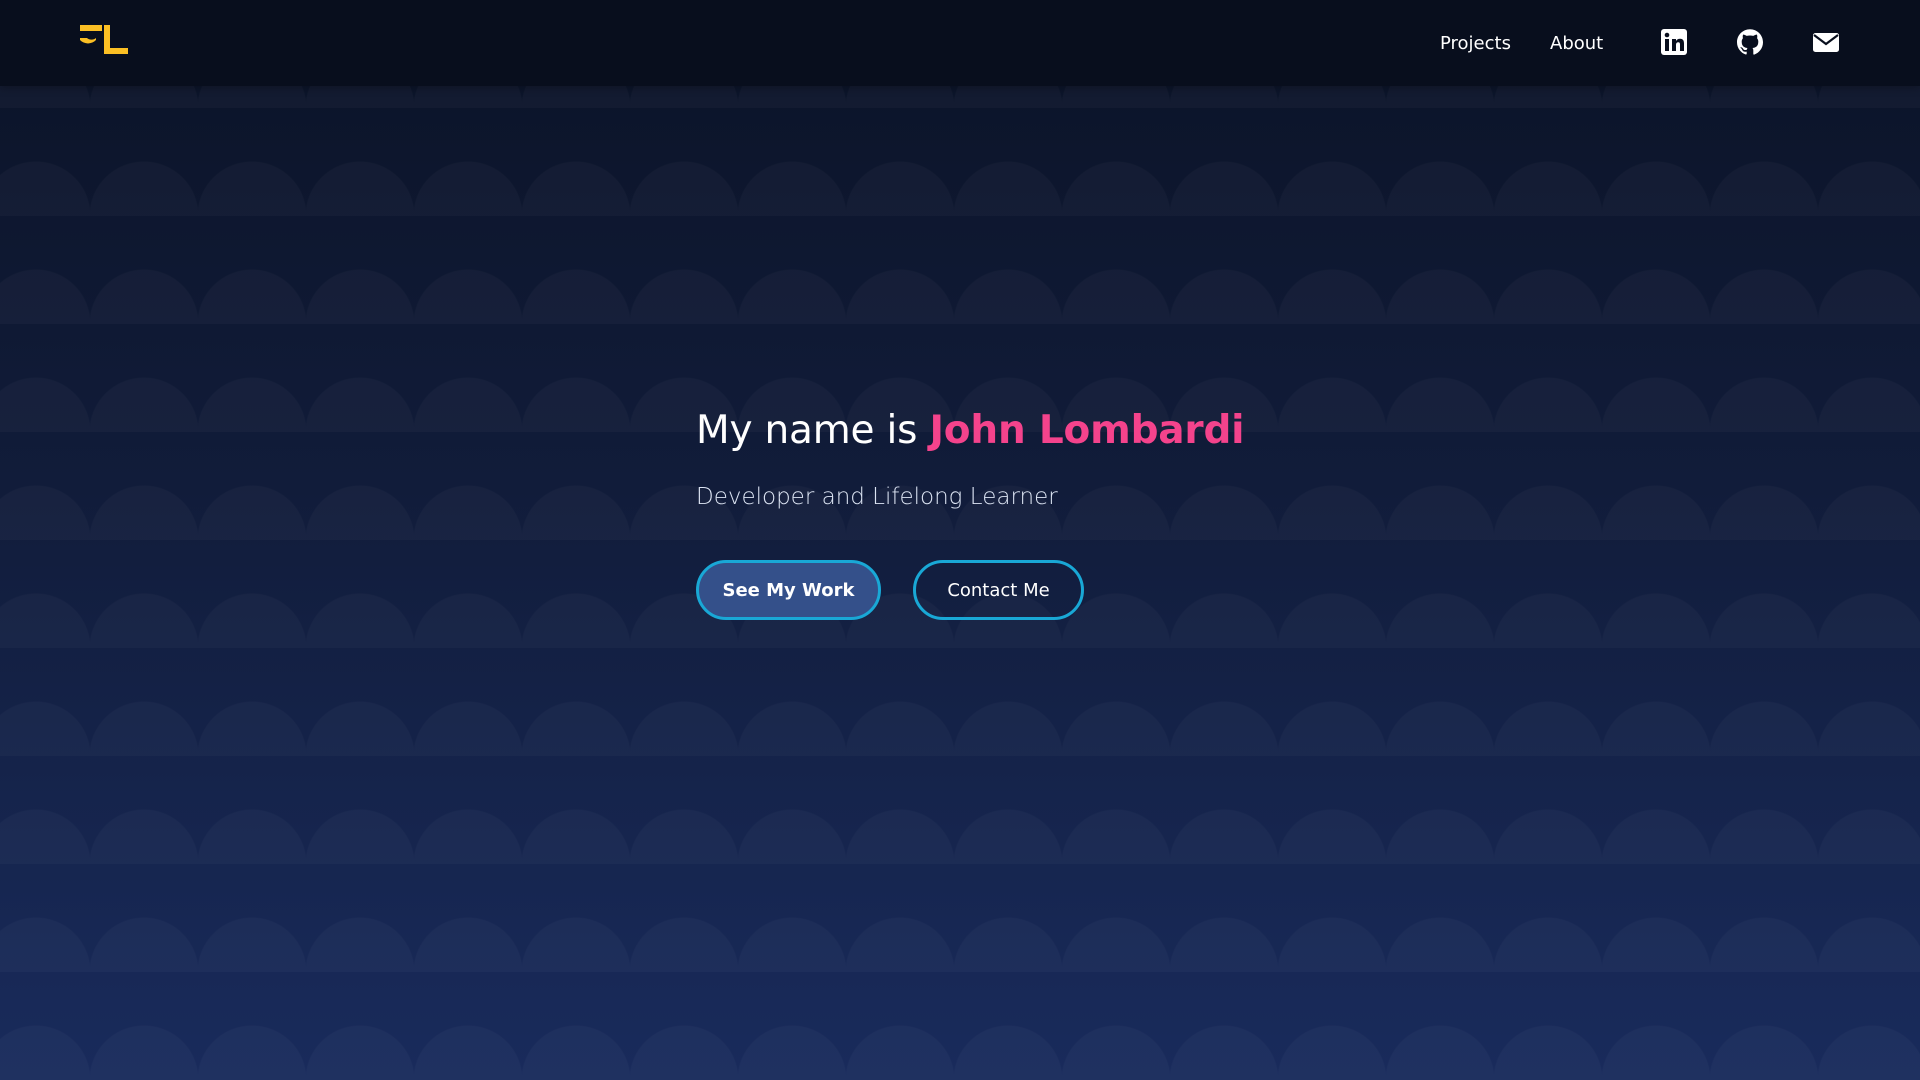 This screenshot has width=1920, height=1080. I want to click on linkedin-icon, so click(1674, 42).